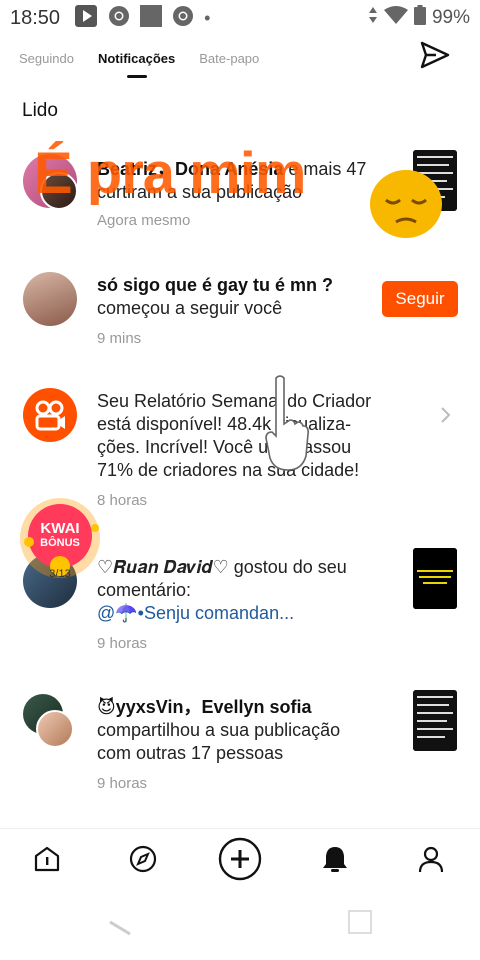 This screenshot has width=480, height=960. I want to click on pointing-hand-icon, so click(286, 424).